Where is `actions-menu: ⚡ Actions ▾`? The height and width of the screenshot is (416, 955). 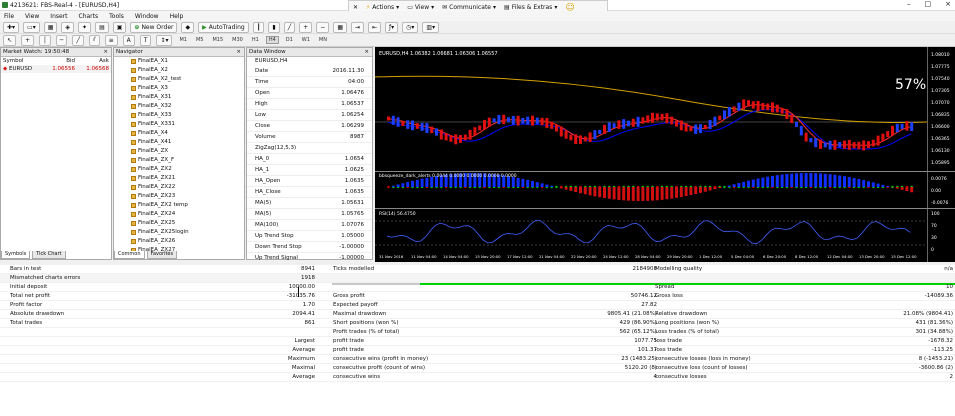 actions-menu: ⚡ Actions ▾ is located at coordinates (382, 7).